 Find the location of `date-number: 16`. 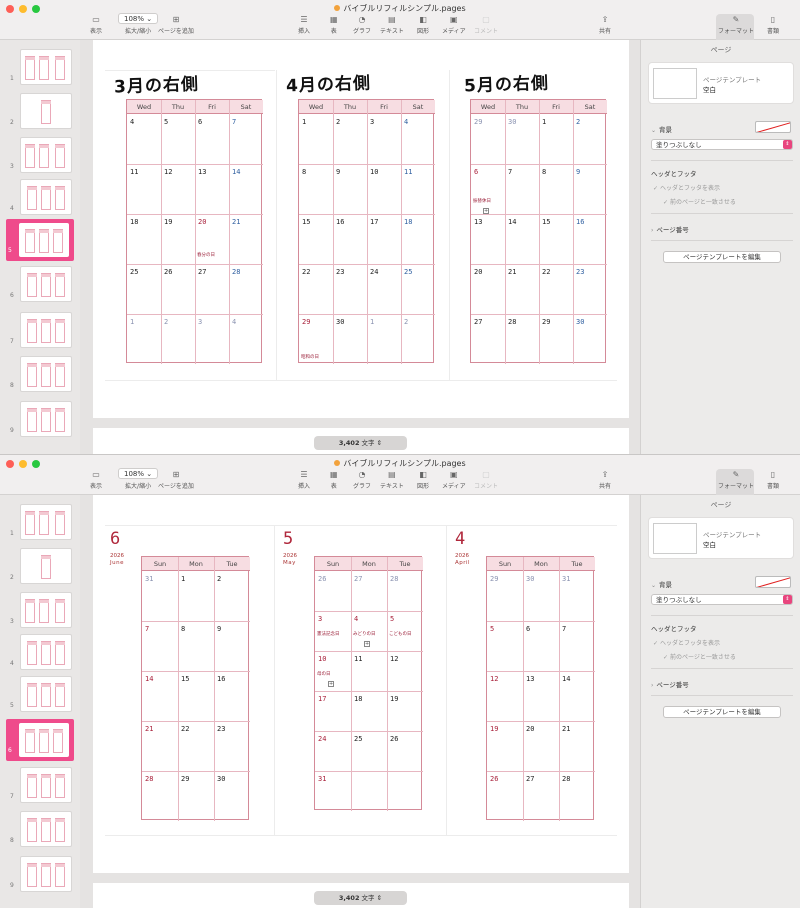

date-number: 16 is located at coordinates (221, 679).